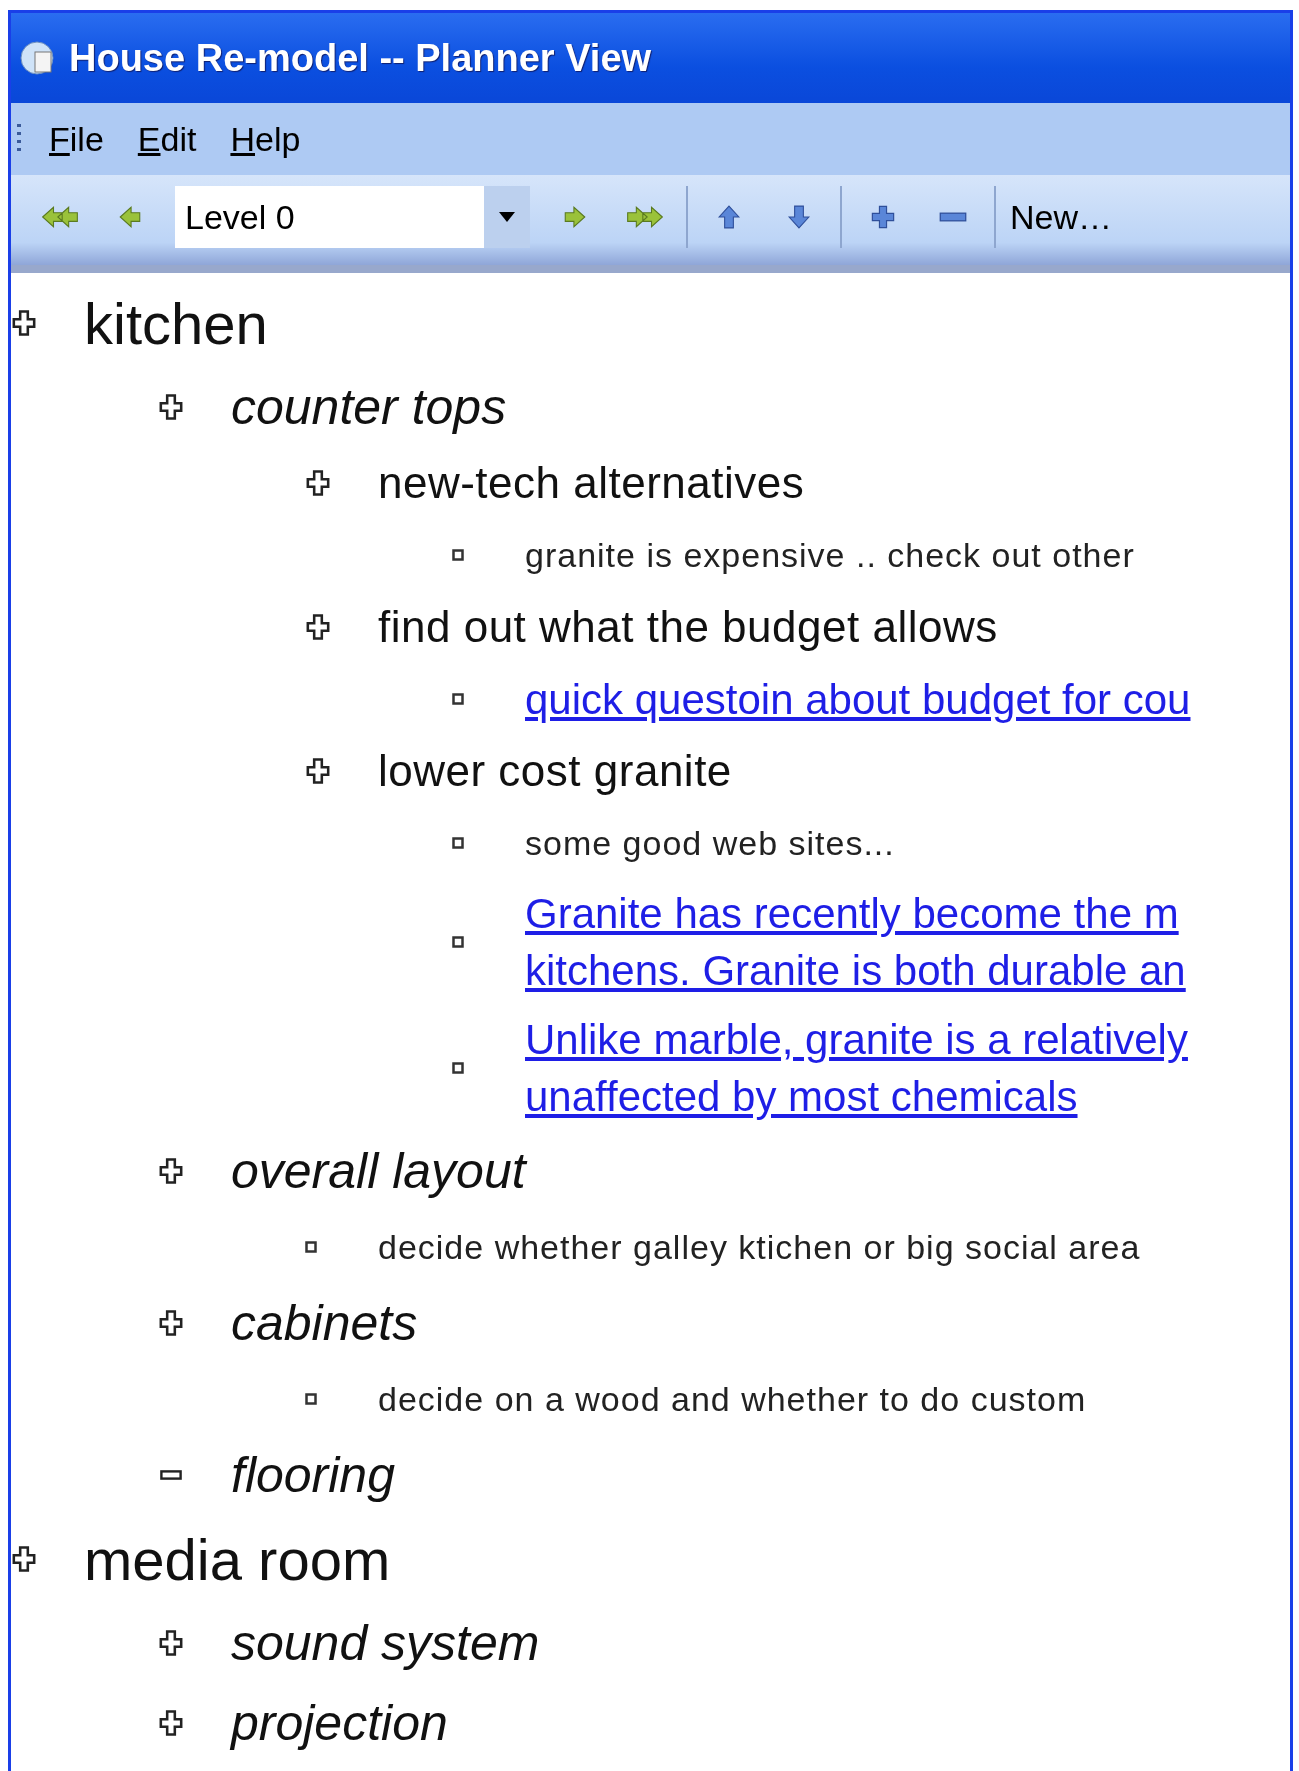 This screenshot has height=1771, width=1299. Describe the element at coordinates (237, 1559) in the screenshot. I see `outline-topic: media room` at that location.